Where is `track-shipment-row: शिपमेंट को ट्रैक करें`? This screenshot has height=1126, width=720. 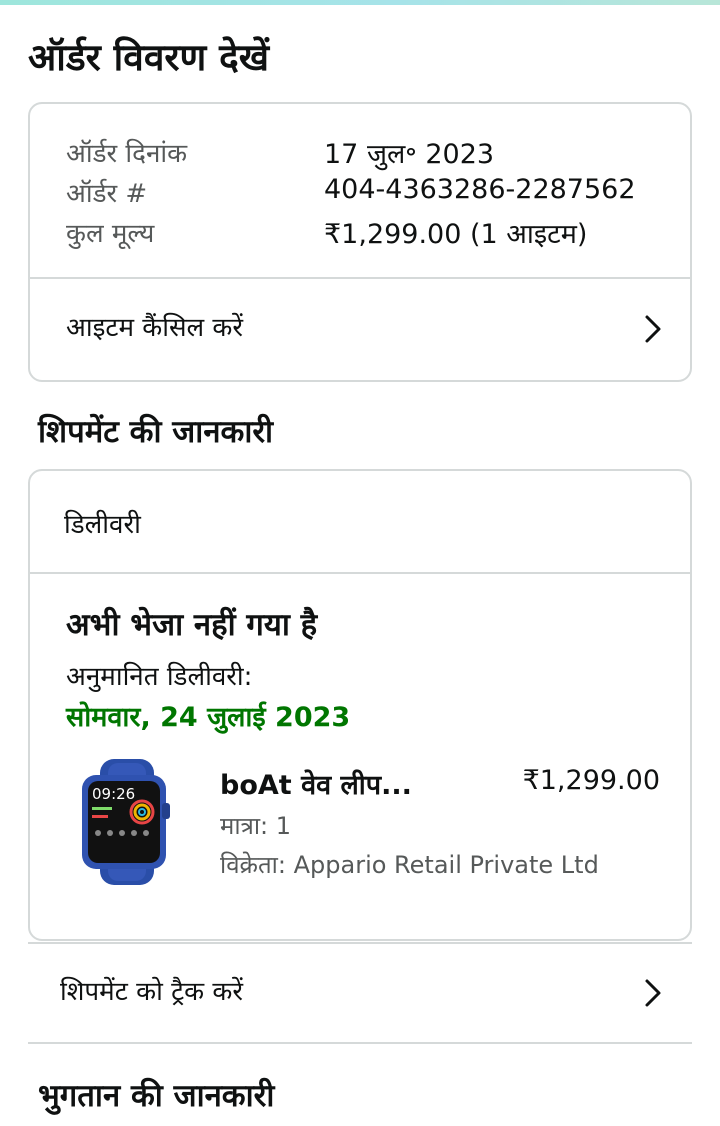 track-shipment-row: शिपमेंट को ट्रैक करें is located at coordinates (360, 993).